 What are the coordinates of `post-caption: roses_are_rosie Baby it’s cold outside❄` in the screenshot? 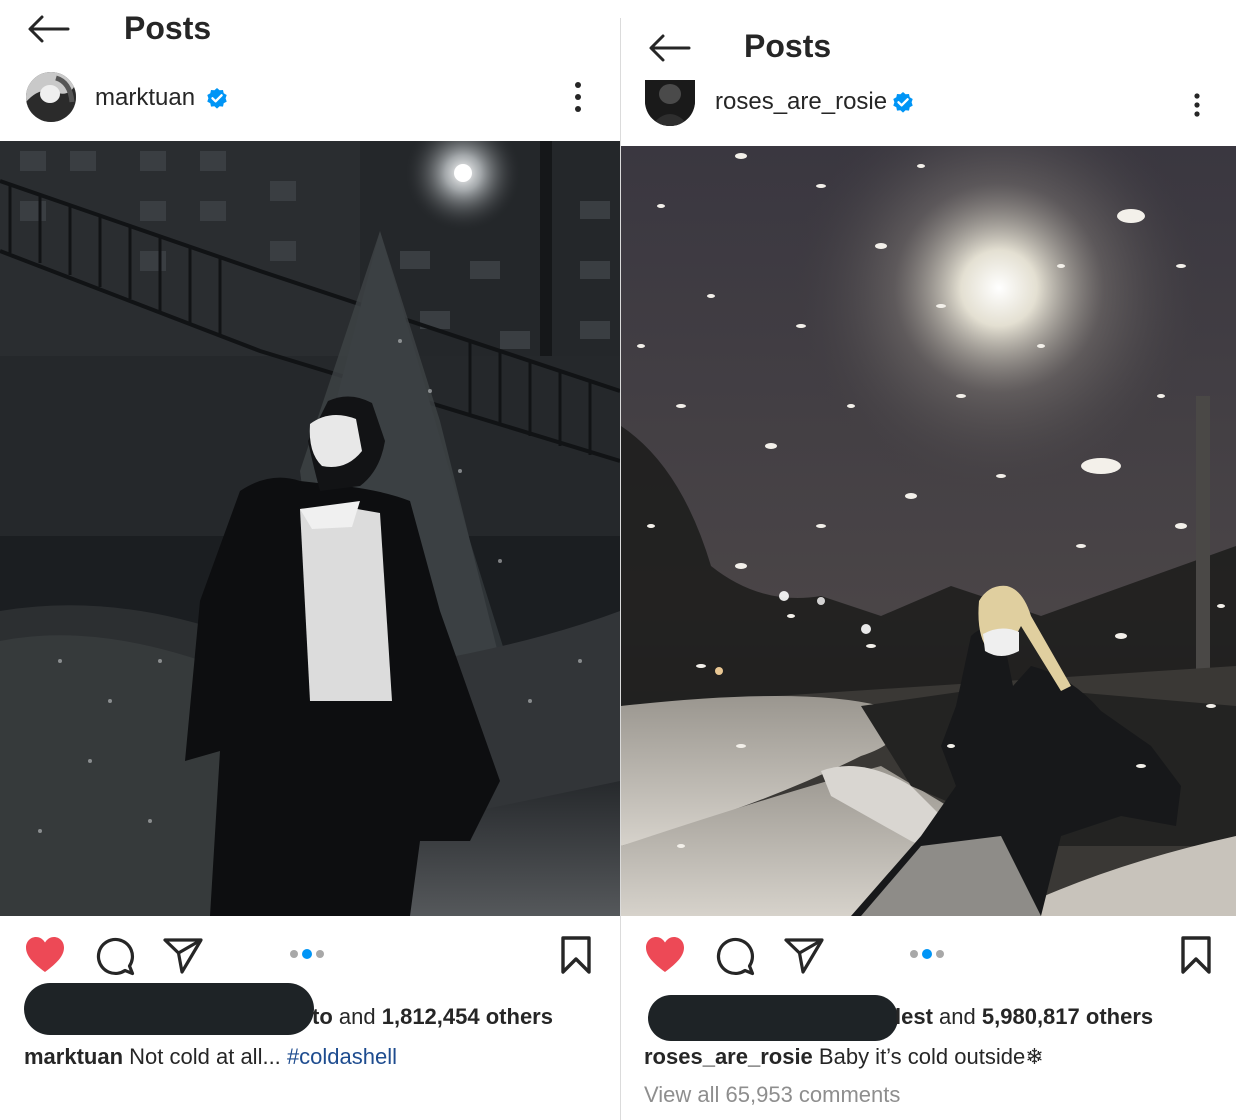 It's located at (844, 1057).